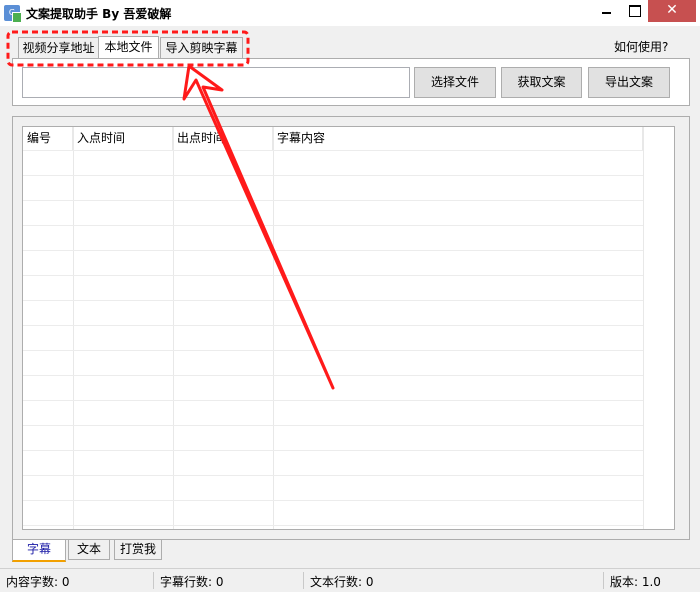  What do you see at coordinates (128, 48) in the screenshot?
I see `tab-local-file: 本地文件` at bounding box center [128, 48].